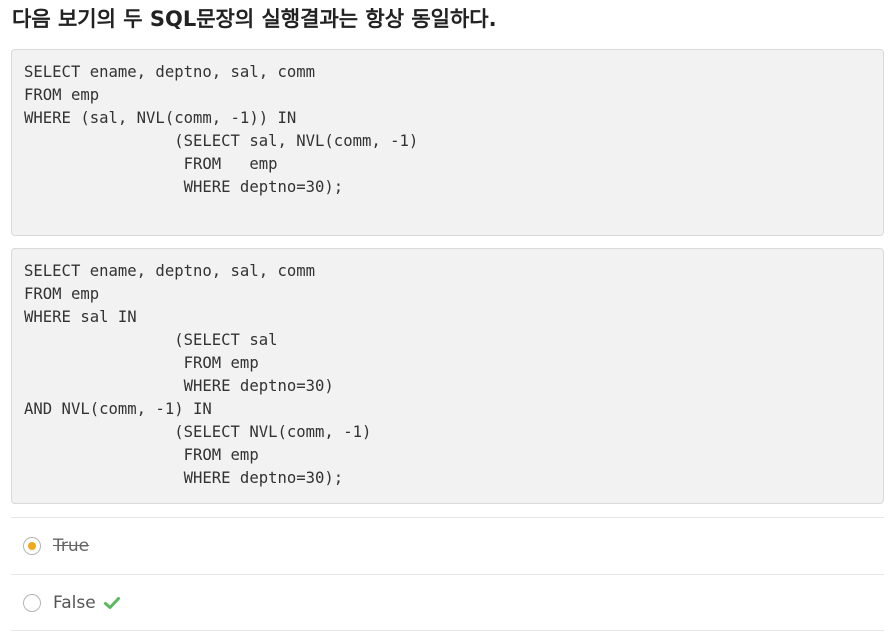  Describe the element at coordinates (32, 546) in the screenshot. I see `radio-selected-icon` at that location.